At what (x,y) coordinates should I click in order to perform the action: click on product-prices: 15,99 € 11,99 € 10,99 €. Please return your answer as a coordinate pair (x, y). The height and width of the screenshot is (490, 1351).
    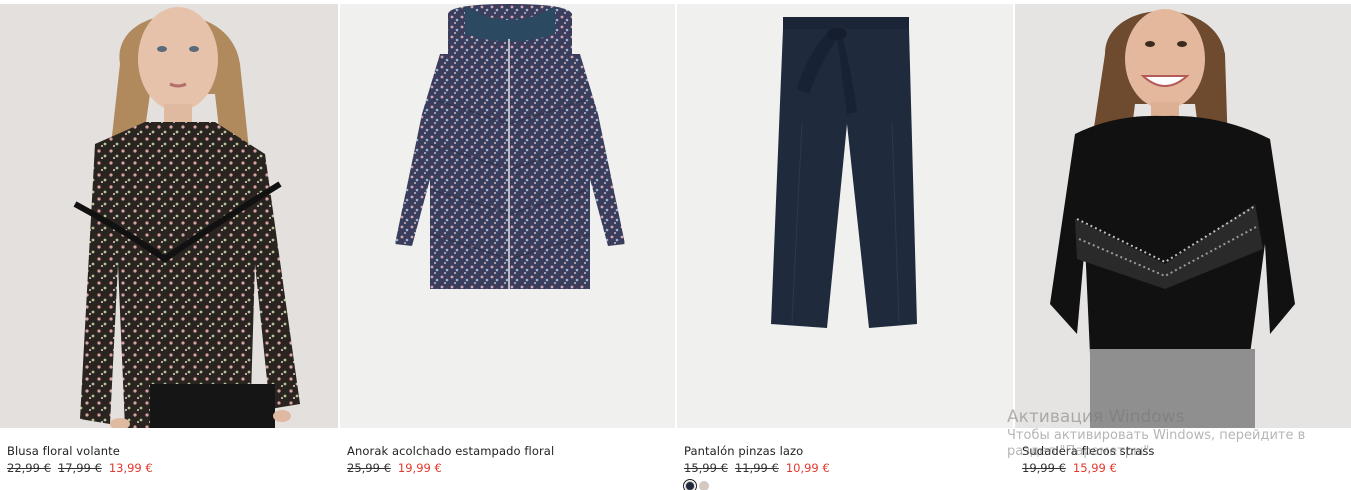
    Looking at the image, I should click on (757, 468).